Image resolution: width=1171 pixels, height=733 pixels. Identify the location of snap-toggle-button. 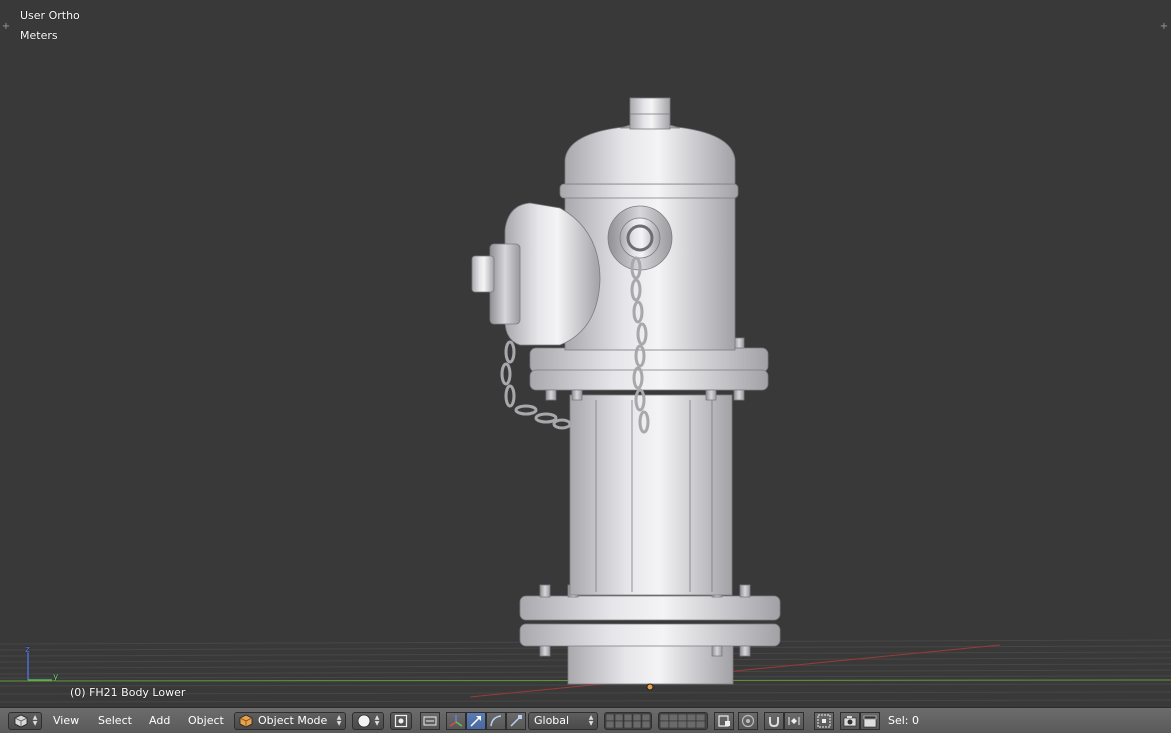
(774, 721).